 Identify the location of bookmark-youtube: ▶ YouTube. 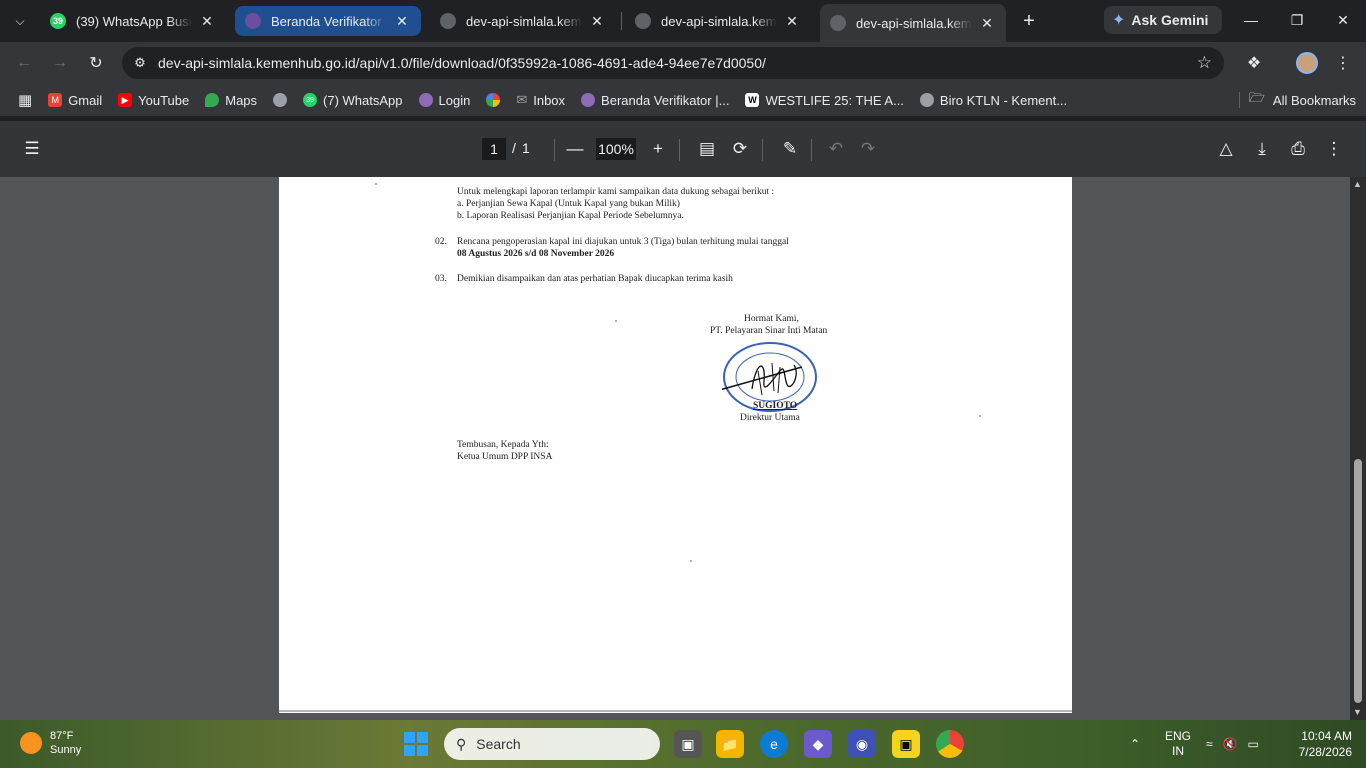
(153, 100).